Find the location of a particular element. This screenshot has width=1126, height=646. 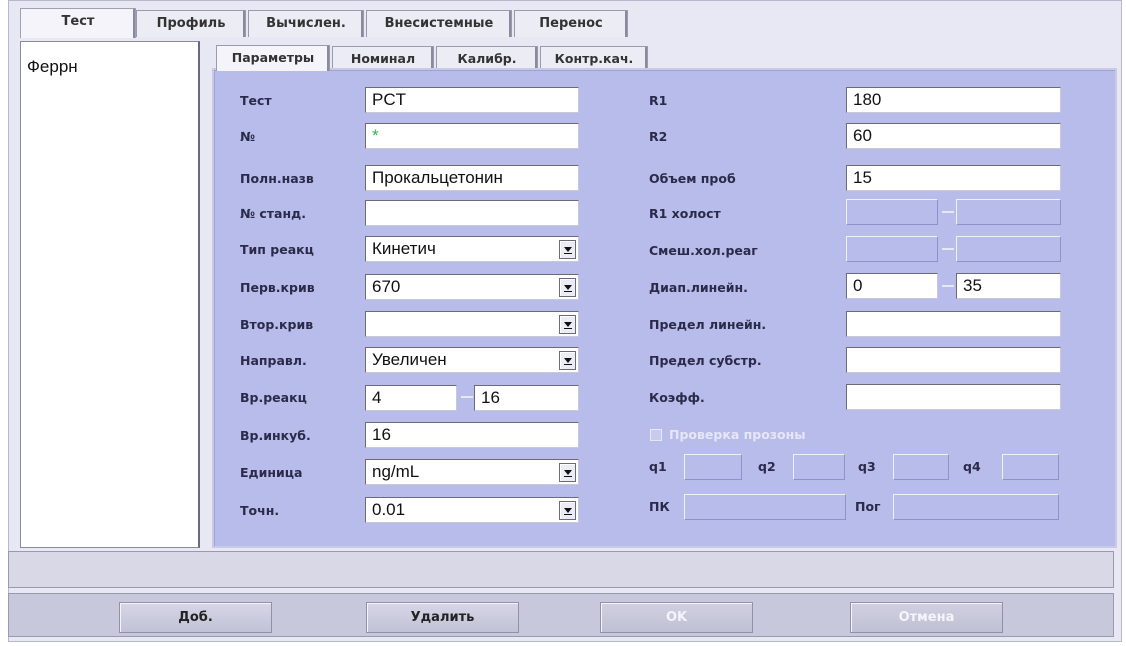

linear-limit-field is located at coordinates (953, 324).